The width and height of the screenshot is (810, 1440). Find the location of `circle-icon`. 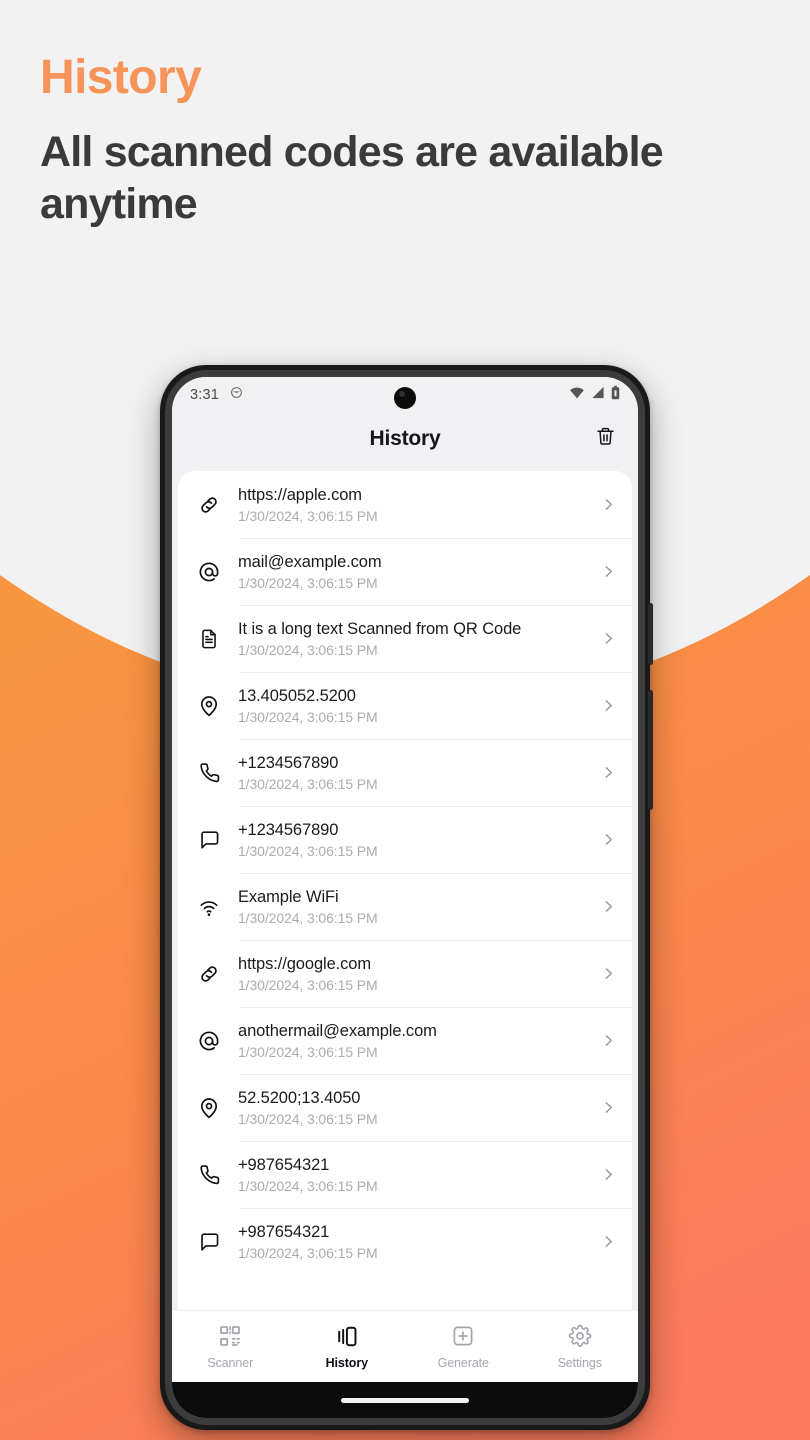

circle-icon is located at coordinates (236, 395).